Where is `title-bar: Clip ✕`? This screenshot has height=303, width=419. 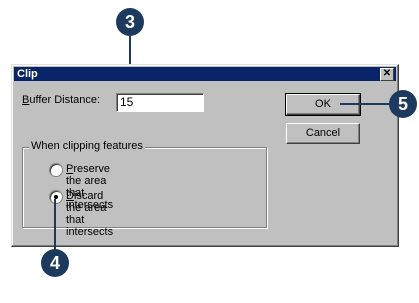
title-bar: Clip ✕ is located at coordinates (205, 74).